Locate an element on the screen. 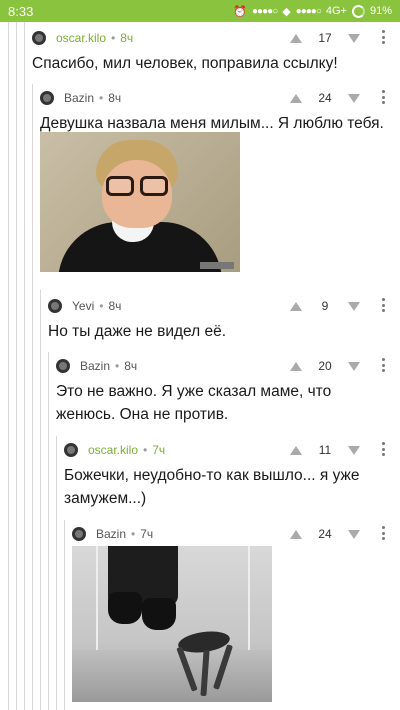 Image resolution: width=400 pixels, height=710 pixels. battery-level: 91% is located at coordinates (380, 11).